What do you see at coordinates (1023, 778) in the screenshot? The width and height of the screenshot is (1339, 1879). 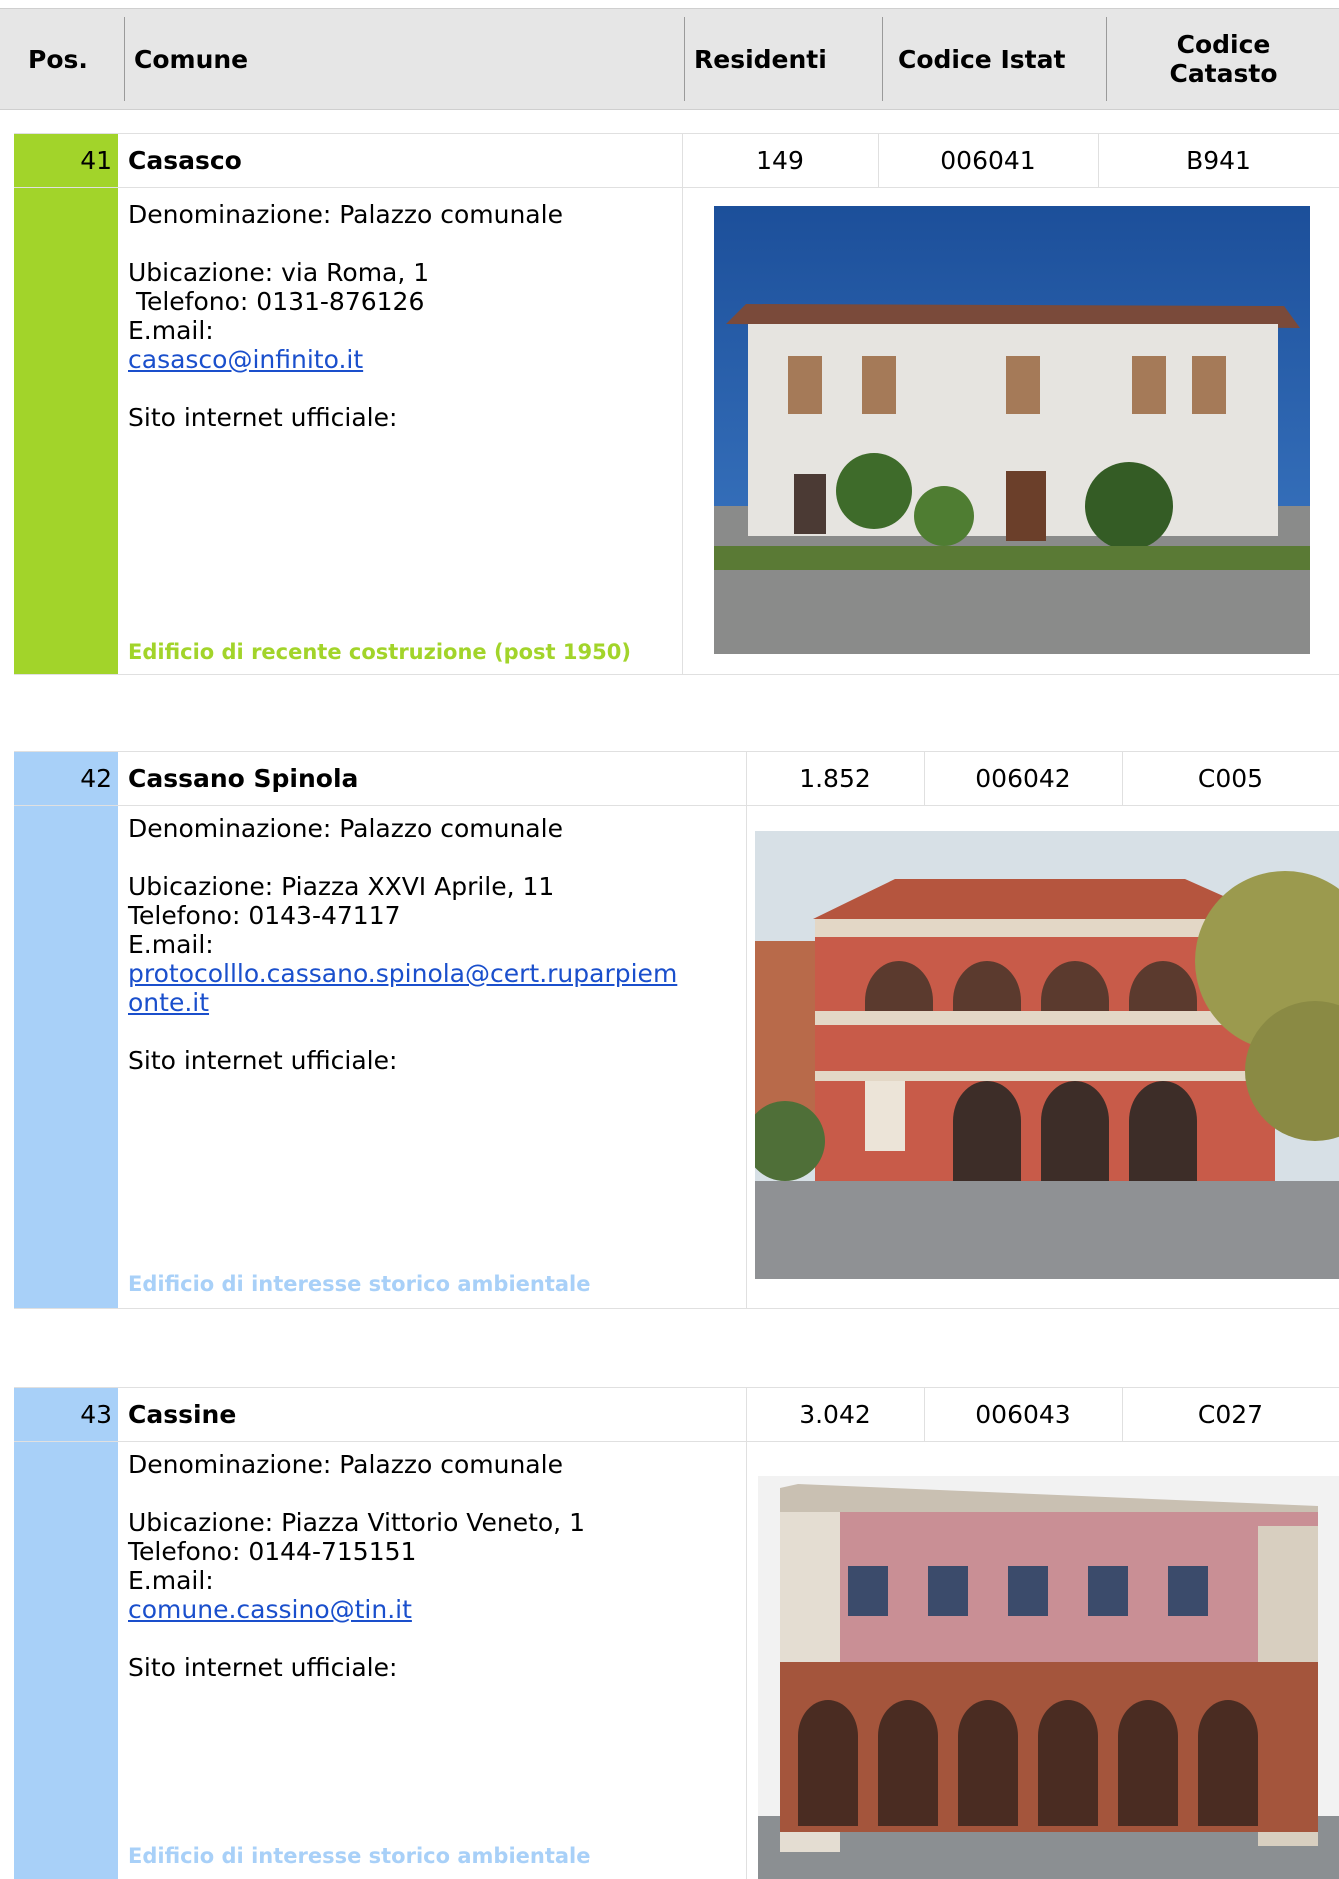 I see `codice-istat-value: 006042` at bounding box center [1023, 778].